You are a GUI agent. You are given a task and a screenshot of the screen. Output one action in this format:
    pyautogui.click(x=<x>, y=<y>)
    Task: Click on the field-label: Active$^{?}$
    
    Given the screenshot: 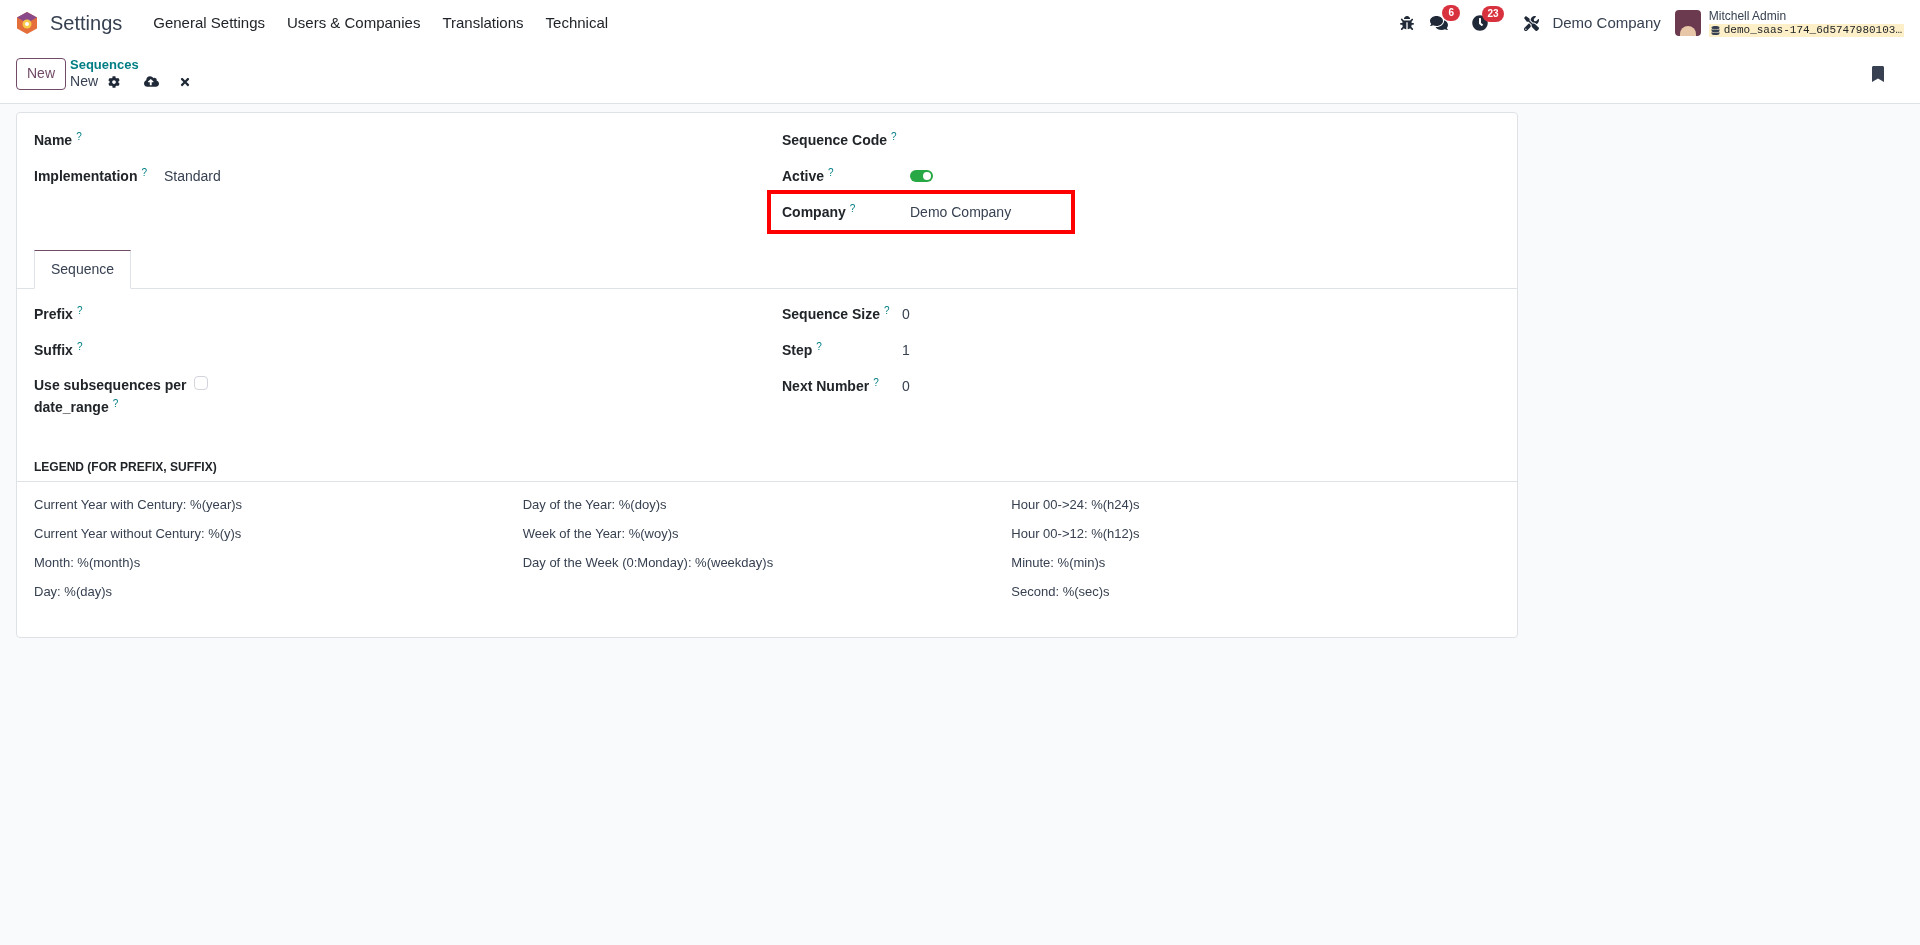 What is the action you would take?
    pyautogui.click(x=808, y=175)
    